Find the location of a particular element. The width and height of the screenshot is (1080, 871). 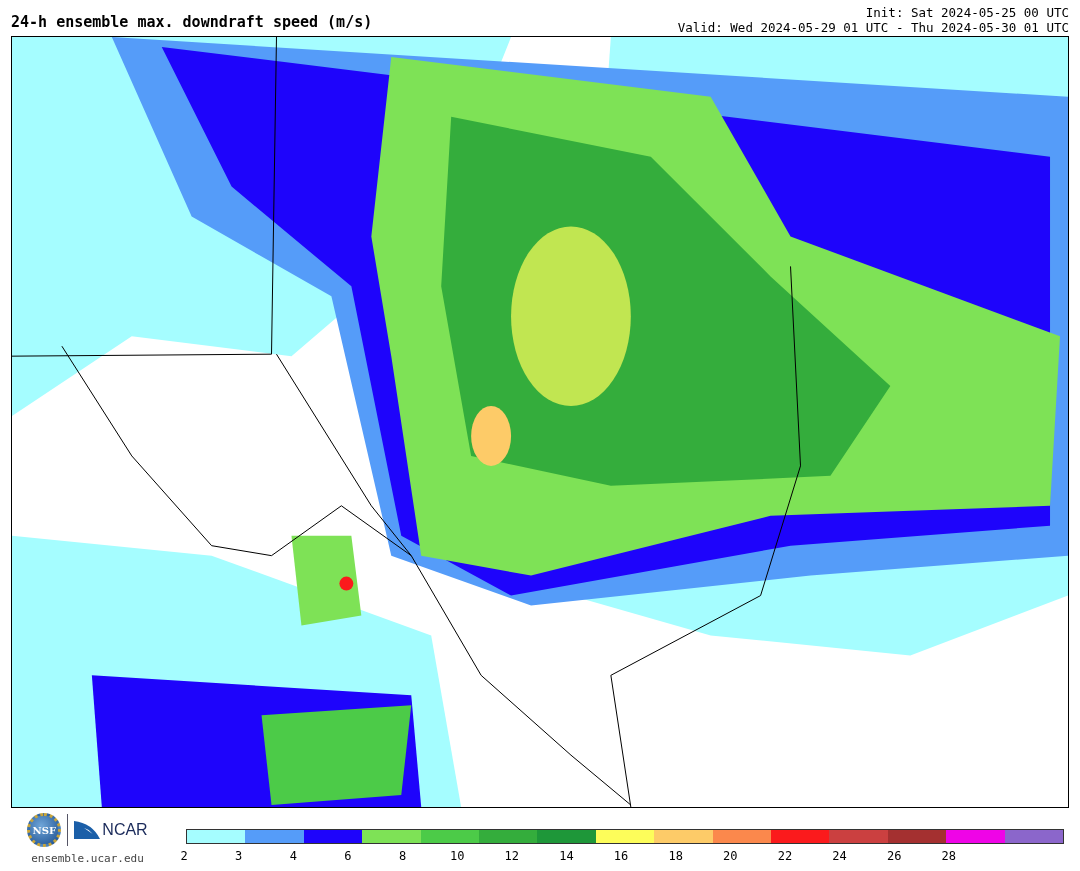

tick-label: 4 is located at coordinates (293, 856).